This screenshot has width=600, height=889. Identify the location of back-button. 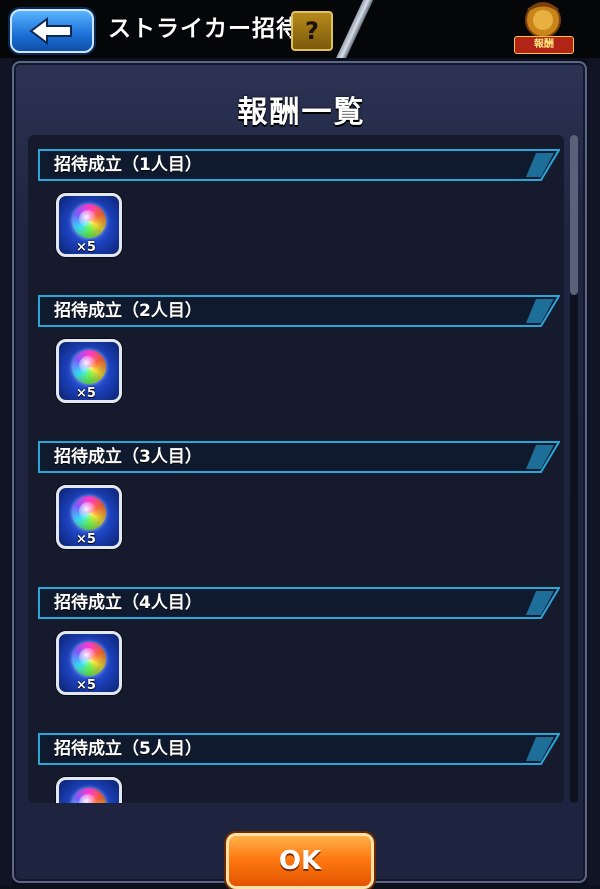
(52, 31).